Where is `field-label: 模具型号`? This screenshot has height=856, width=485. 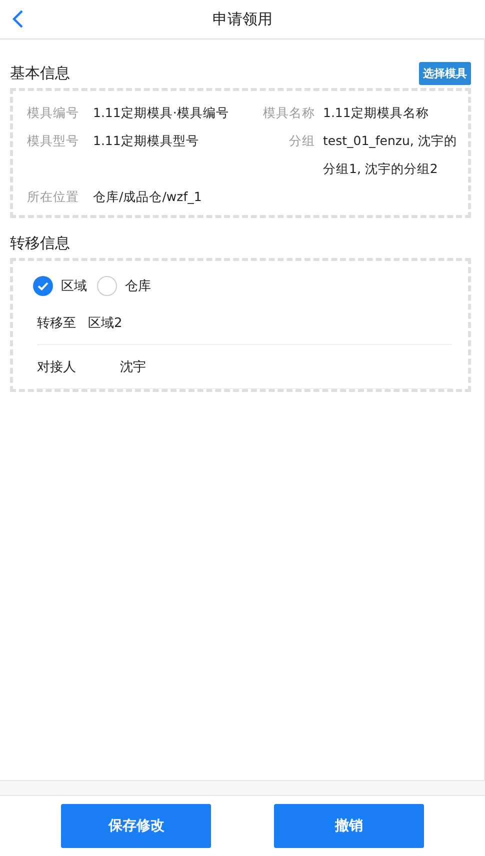
field-label: 模具型号 is located at coordinates (53, 141).